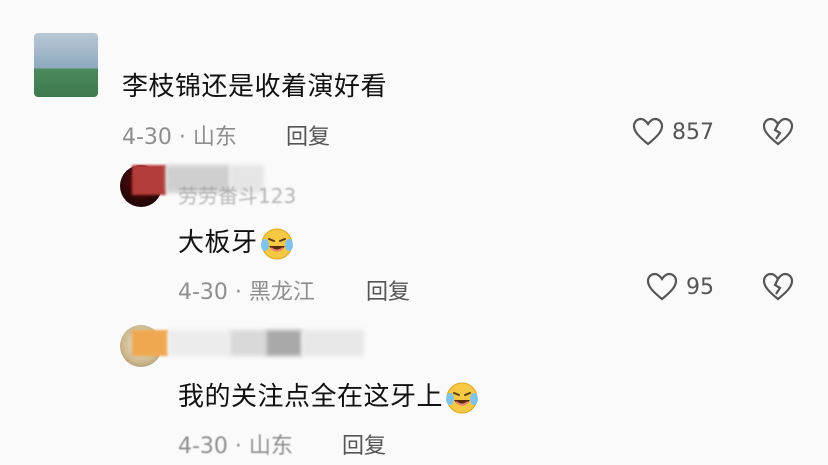 The image size is (828, 465). I want to click on comment-date-location: 4-30 · 黑龙江, so click(246, 292).